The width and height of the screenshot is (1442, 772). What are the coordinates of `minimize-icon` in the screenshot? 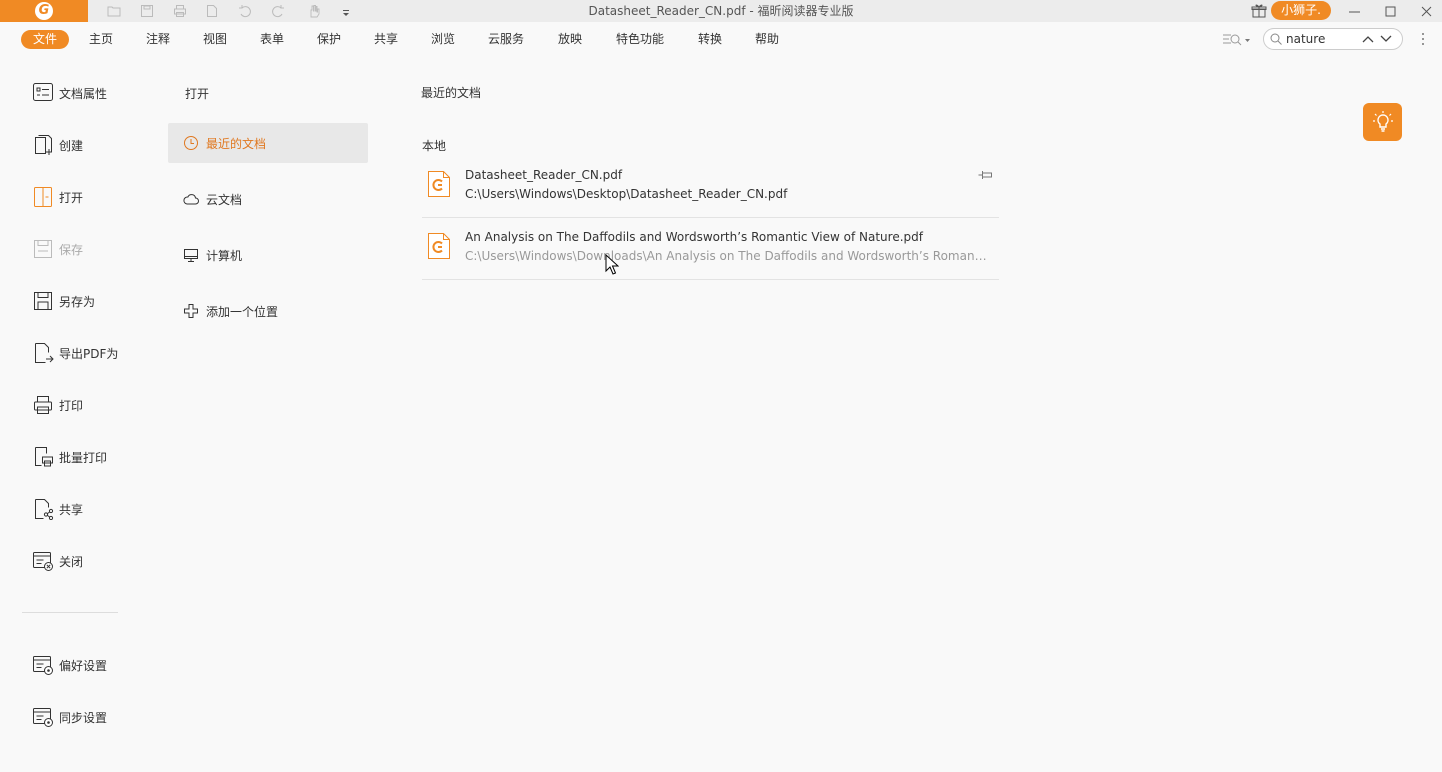 It's located at (1354, 11).